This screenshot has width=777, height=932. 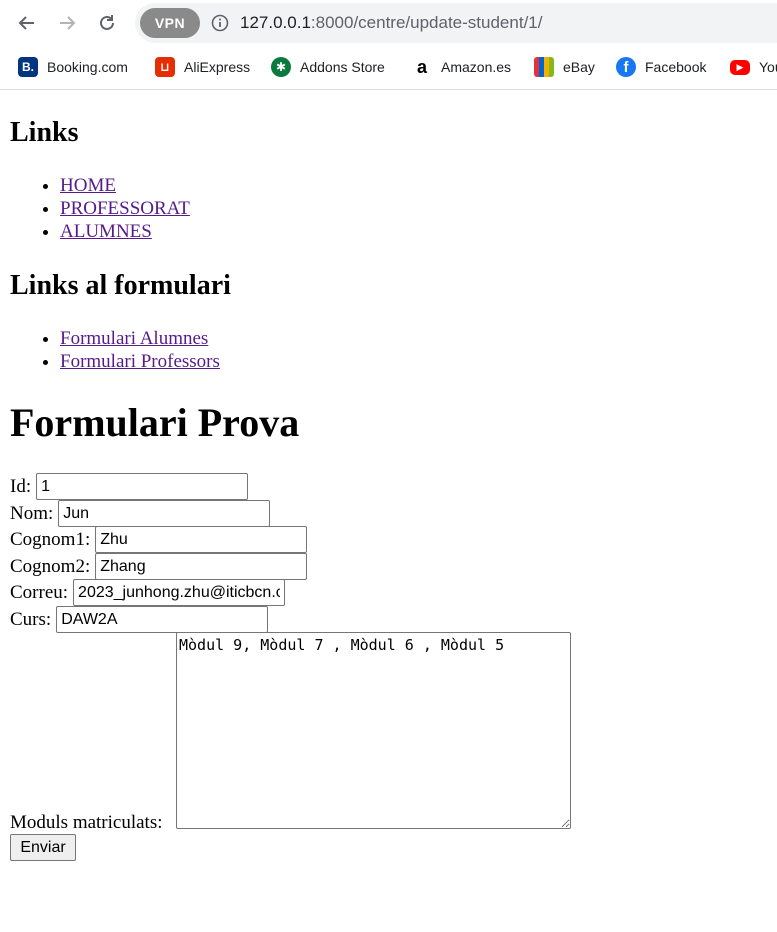 I want to click on youtube-icon: ▶, so click(x=740, y=67).